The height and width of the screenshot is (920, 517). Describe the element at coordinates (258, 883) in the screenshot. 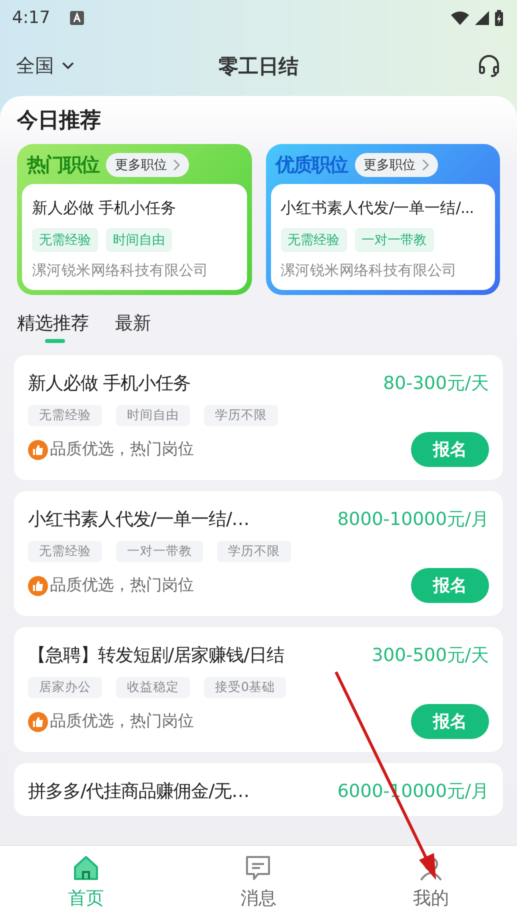

I see `nav-tab: 消息` at that location.